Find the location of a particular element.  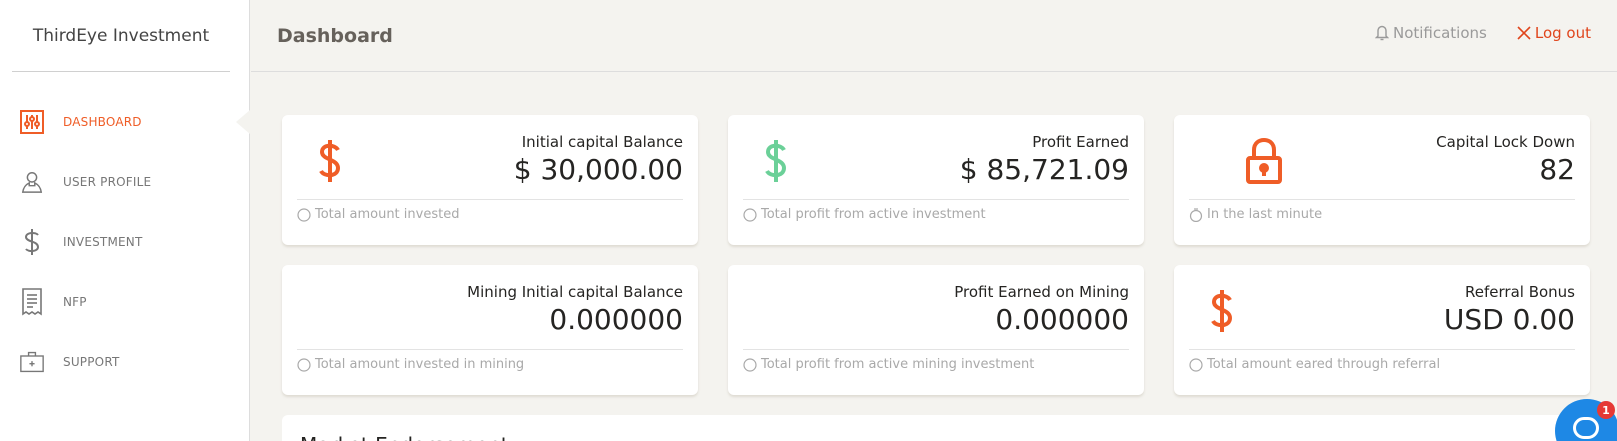

market-endorsement-panel: Market Endorsement is located at coordinates (936, 428).